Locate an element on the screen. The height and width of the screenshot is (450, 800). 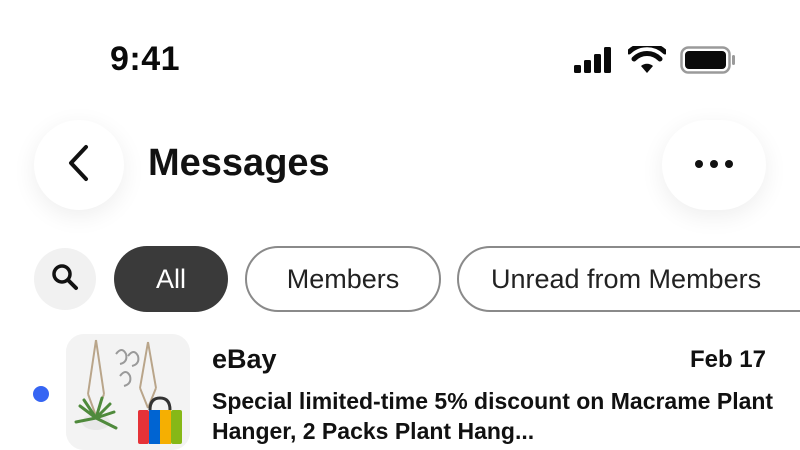
chevron-left-icon is located at coordinates (79, 165).